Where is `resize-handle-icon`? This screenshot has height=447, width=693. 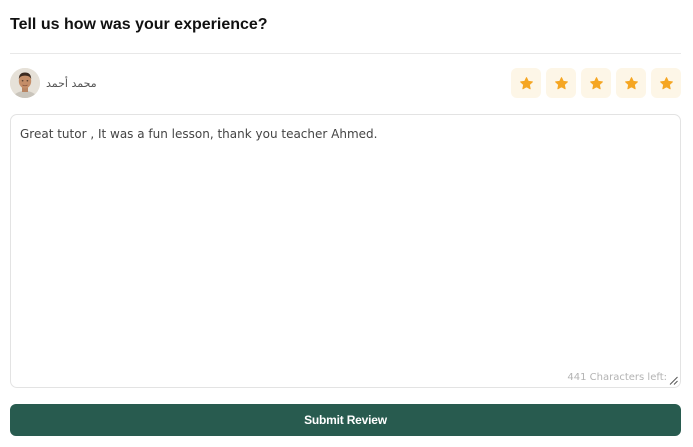
resize-handle-icon is located at coordinates (673, 380).